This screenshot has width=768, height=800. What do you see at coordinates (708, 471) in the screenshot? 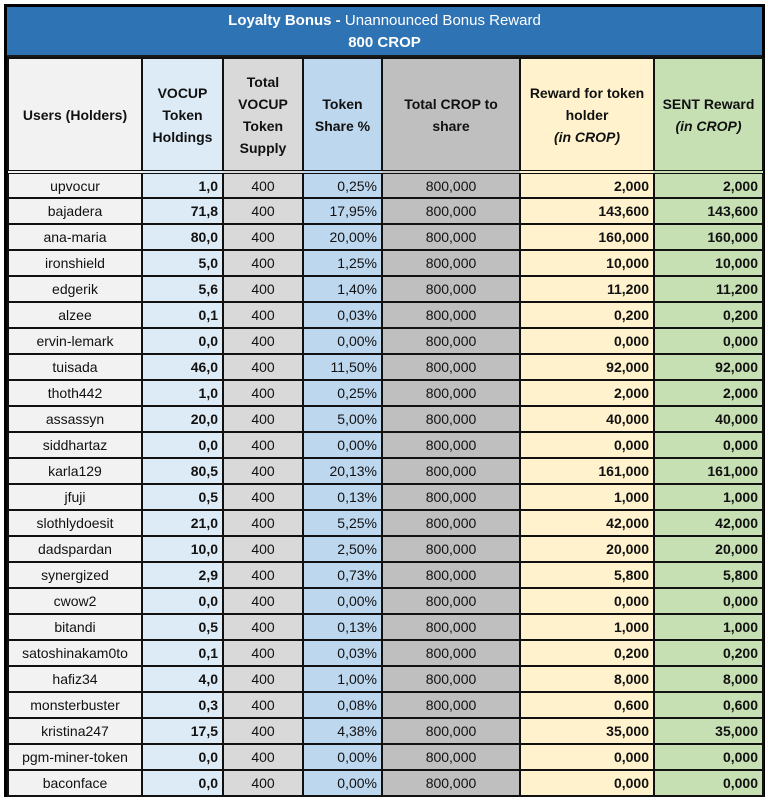
I see `cell-sent: 161,000` at bounding box center [708, 471].